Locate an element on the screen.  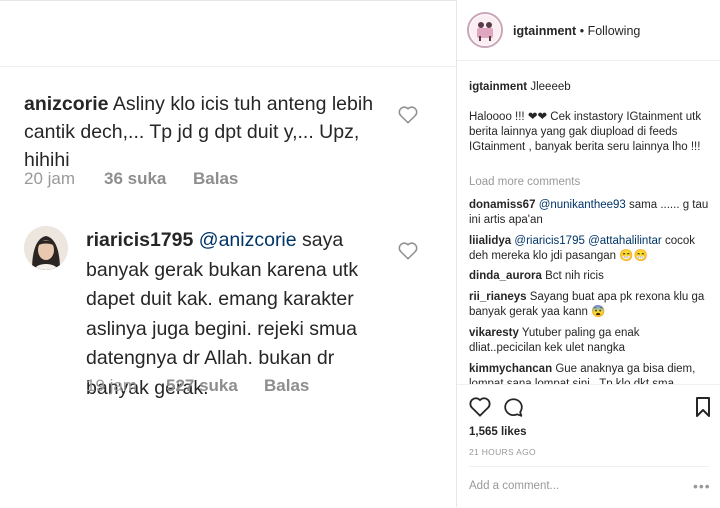
comment-item: dinda_aurora Bct nih ricis is located at coordinates (589, 276).